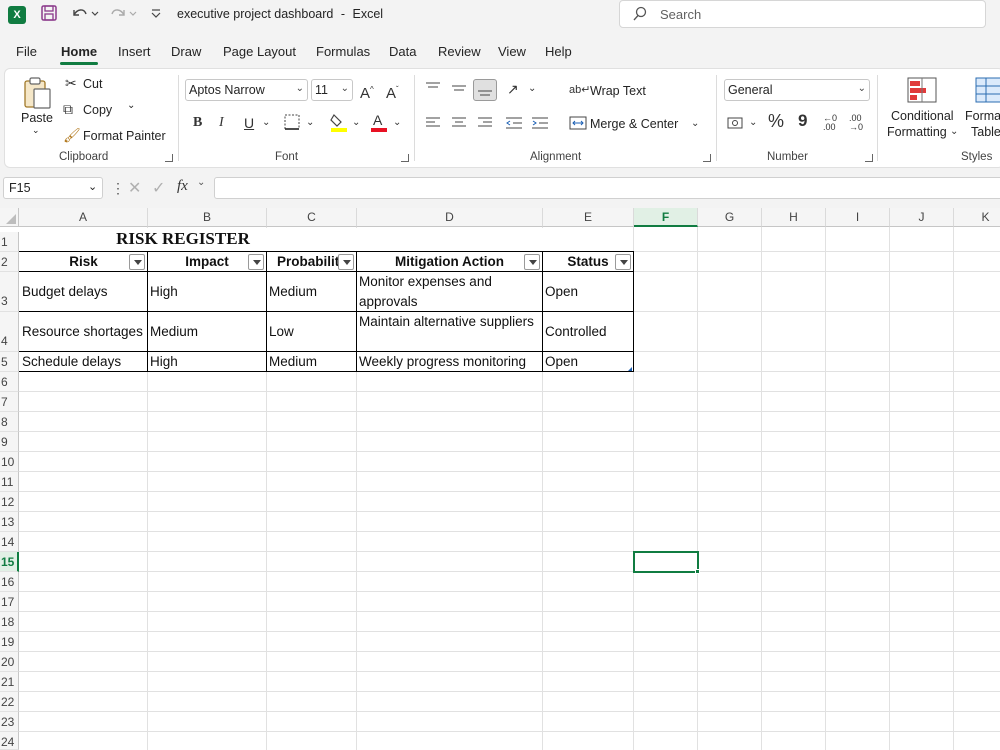 The image size is (1000, 750). What do you see at coordinates (402, 51) in the screenshot?
I see `tab-data: Data` at bounding box center [402, 51].